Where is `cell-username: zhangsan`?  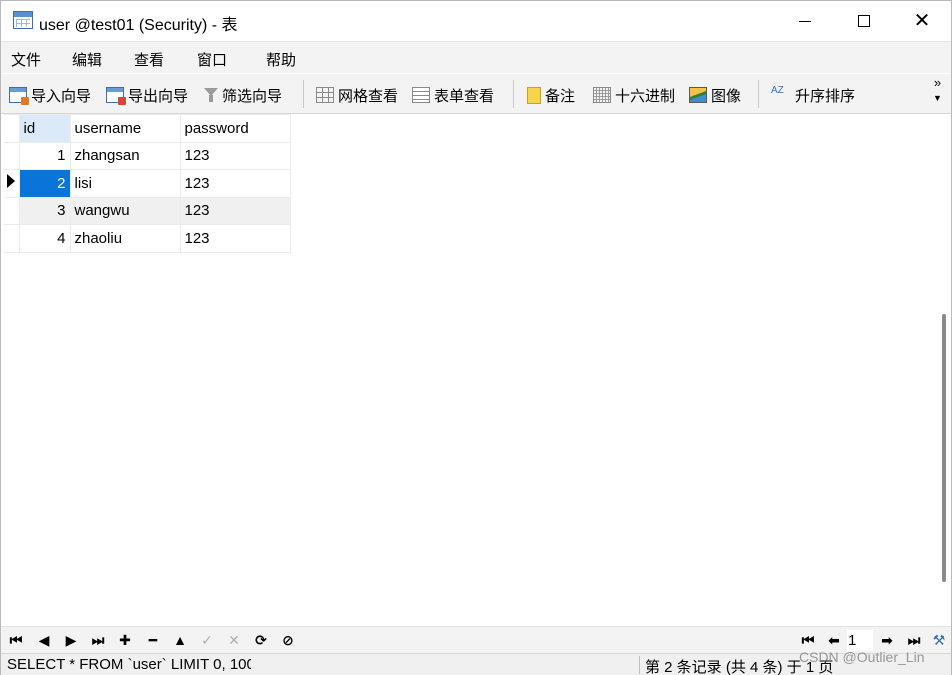 cell-username: zhangsan is located at coordinates (125, 155).